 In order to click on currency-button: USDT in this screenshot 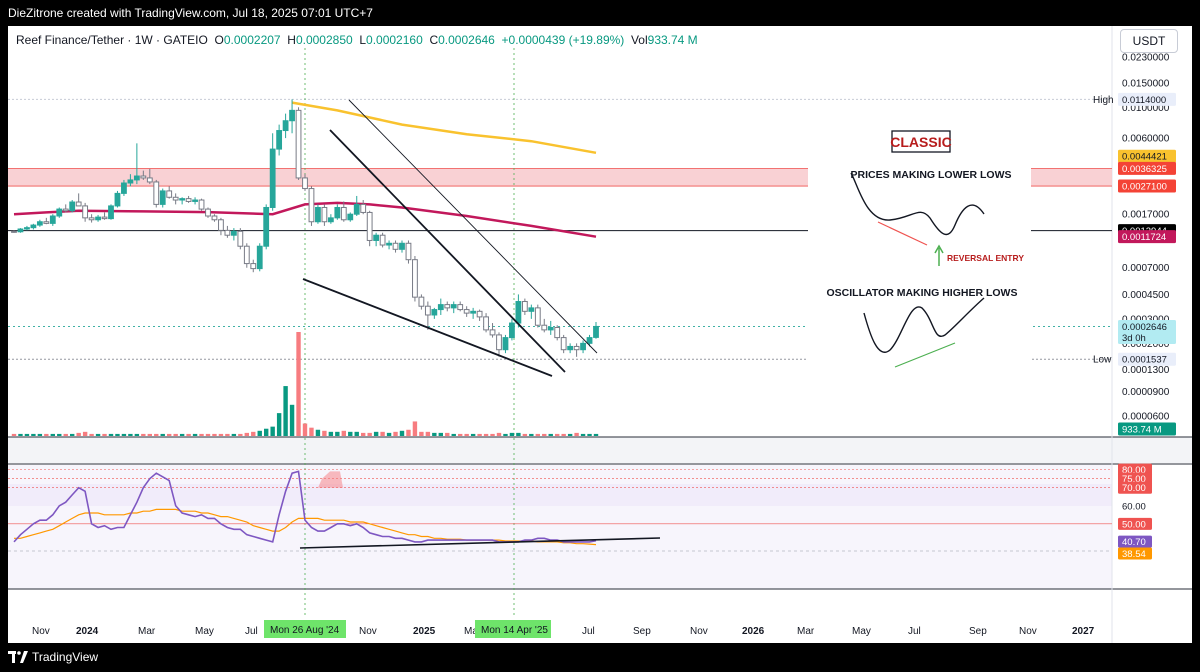, I will do `click(1149, 41)`.